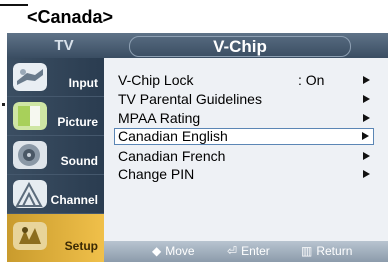  I want to click on menu-item-label: Change PIN, so click(156, 174).